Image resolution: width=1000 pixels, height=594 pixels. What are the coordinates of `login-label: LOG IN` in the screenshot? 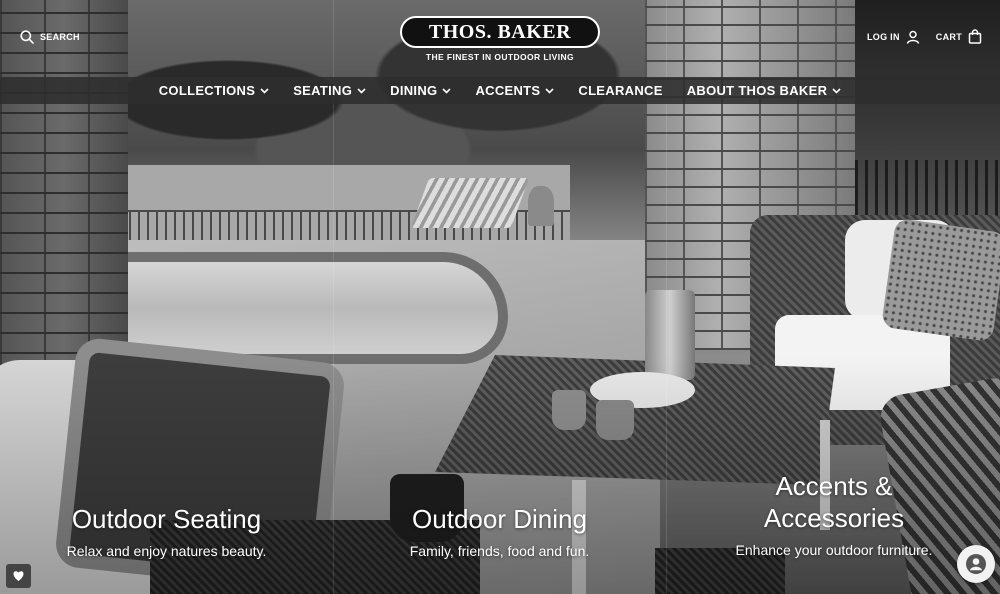 It's located at (883, 36).